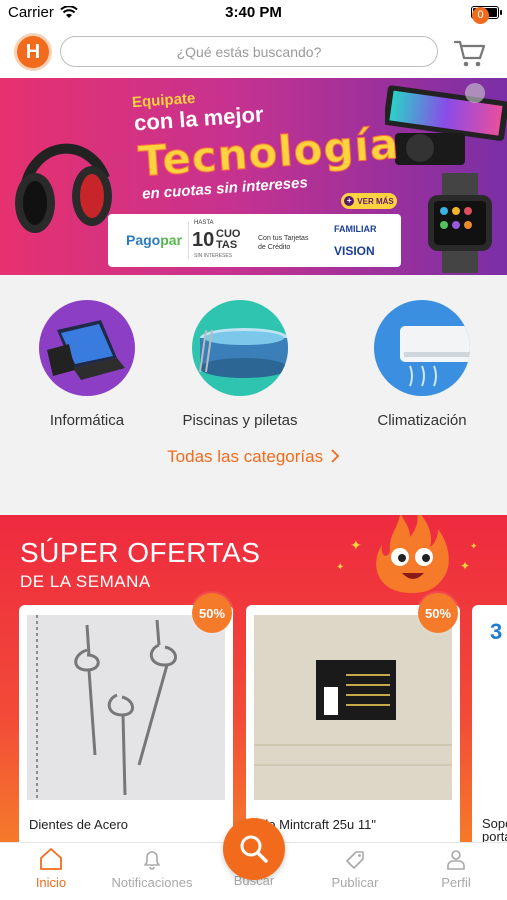  I want to click on laptop-icon, so click(87, 348).